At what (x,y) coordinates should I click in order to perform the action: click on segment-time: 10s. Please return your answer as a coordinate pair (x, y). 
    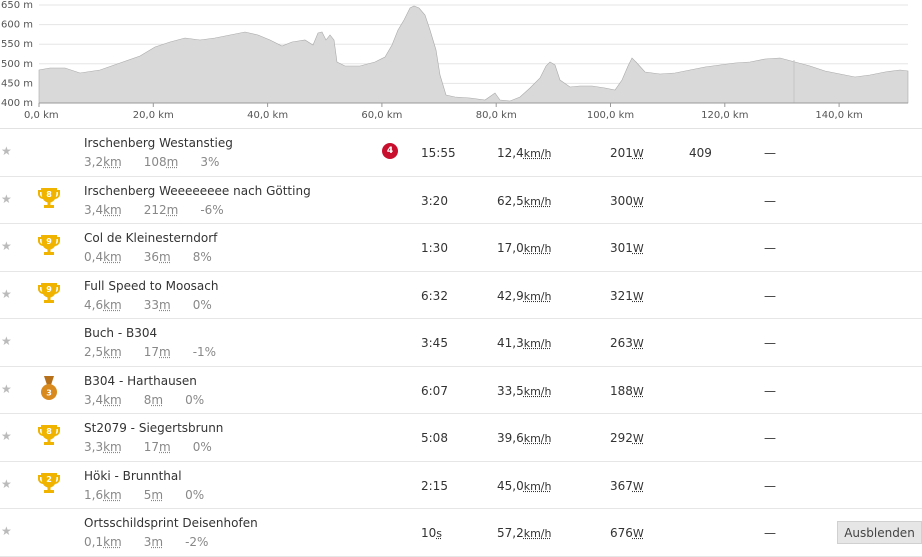
    Looking at the image, I should click on (431, 533).